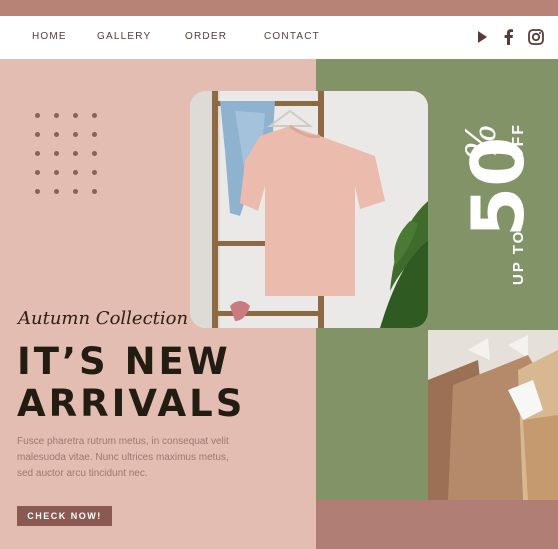 Image resolution: width=558 pixels, height=549 pixels. What do you see at coordinates (279, 8) in the screenshot?
I see `top-accent-strip` at bounding box center [279, 8].